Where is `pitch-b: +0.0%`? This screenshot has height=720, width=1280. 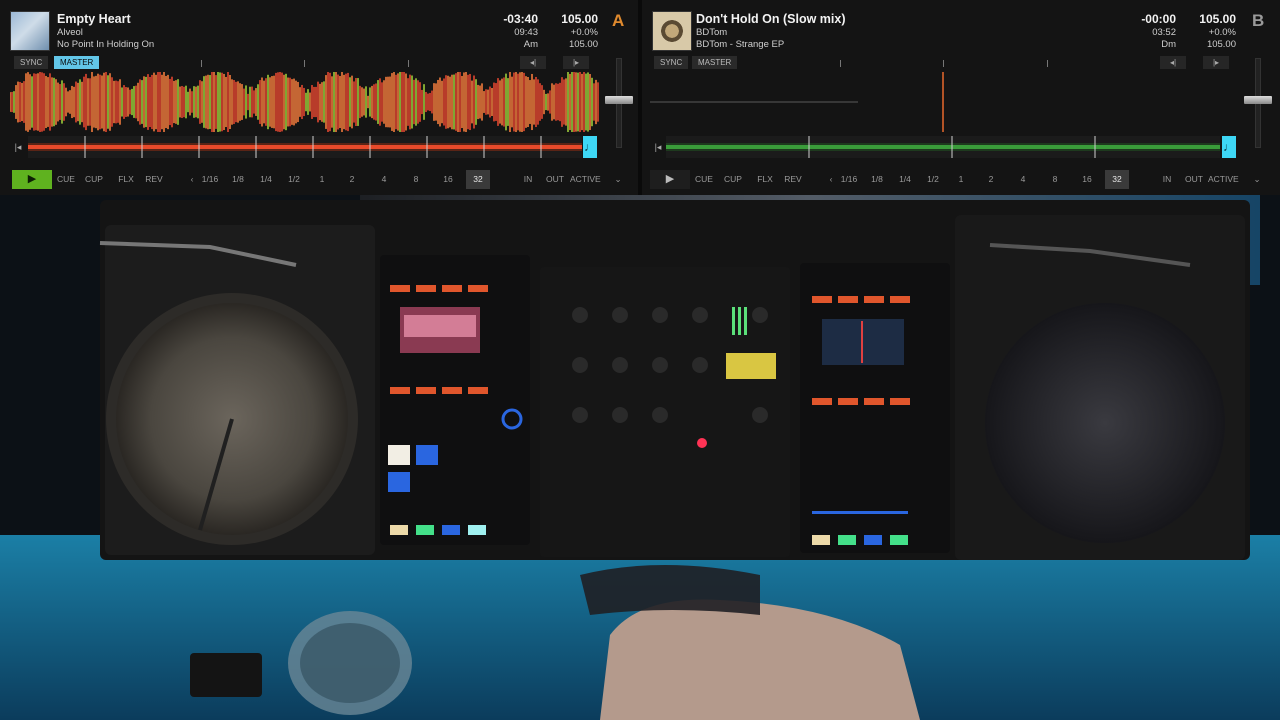
pitch-b: +0.0% is located at coordinates (1222, 32).